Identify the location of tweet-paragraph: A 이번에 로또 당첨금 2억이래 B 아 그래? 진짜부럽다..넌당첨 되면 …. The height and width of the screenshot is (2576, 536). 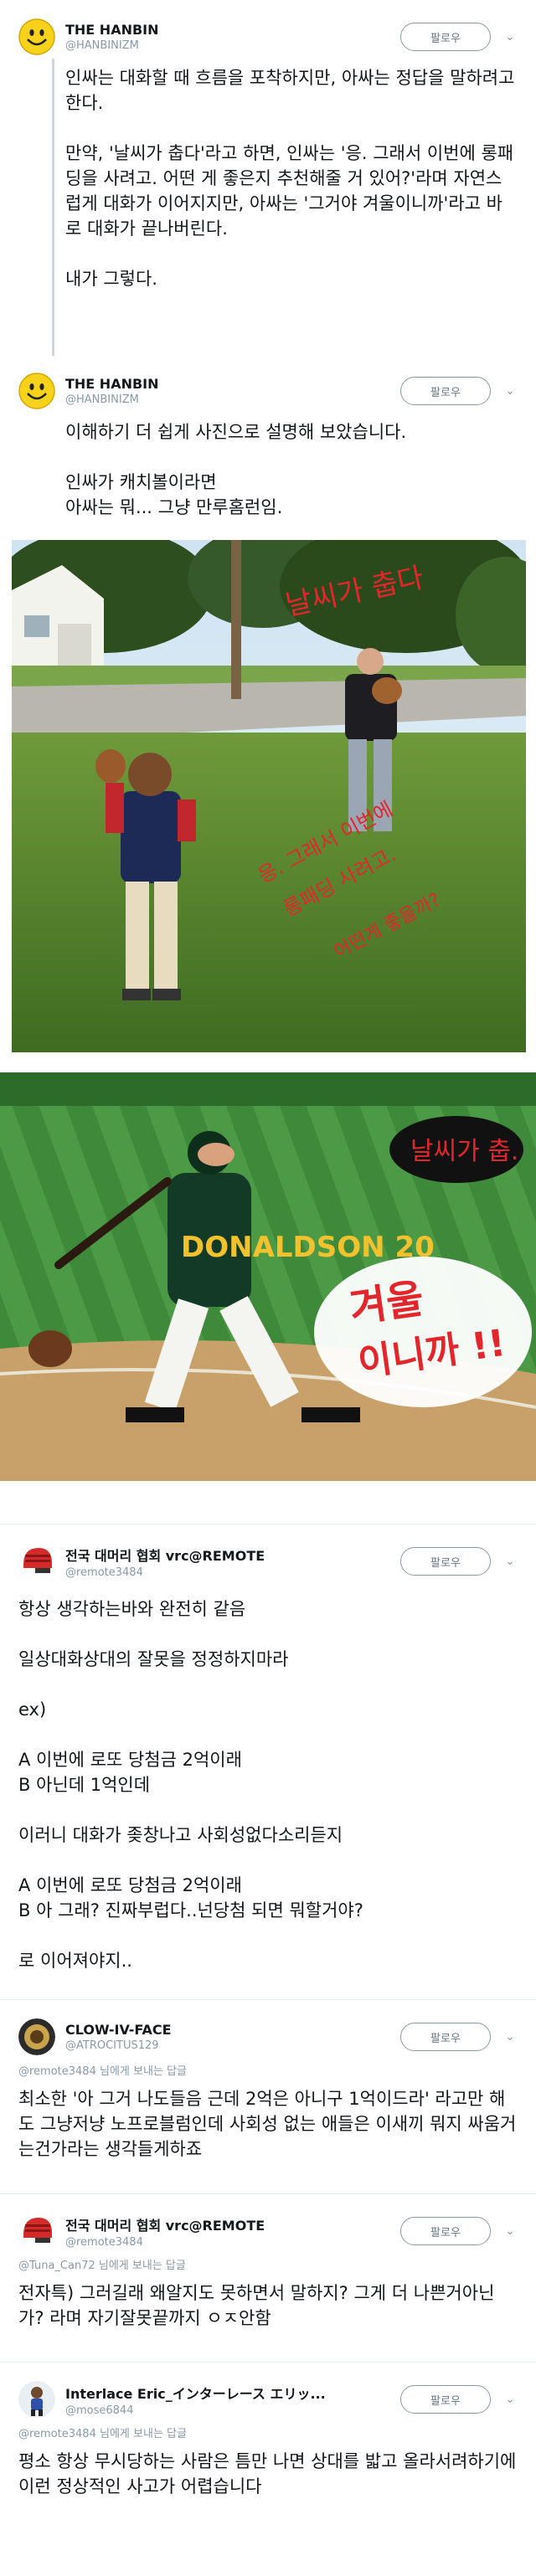
(190, 1898).